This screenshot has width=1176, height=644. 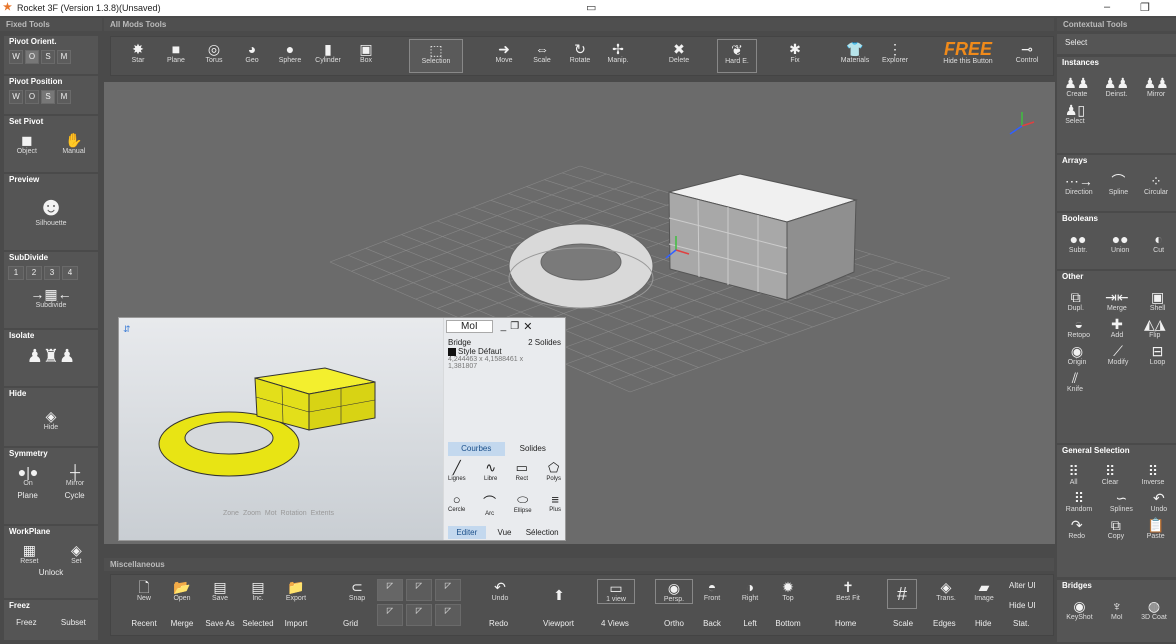 What do you see at coordinates (946, 590) in the screenshot?
I see `trans-button: ◈ Trans.` at bounding box center [946, 590].